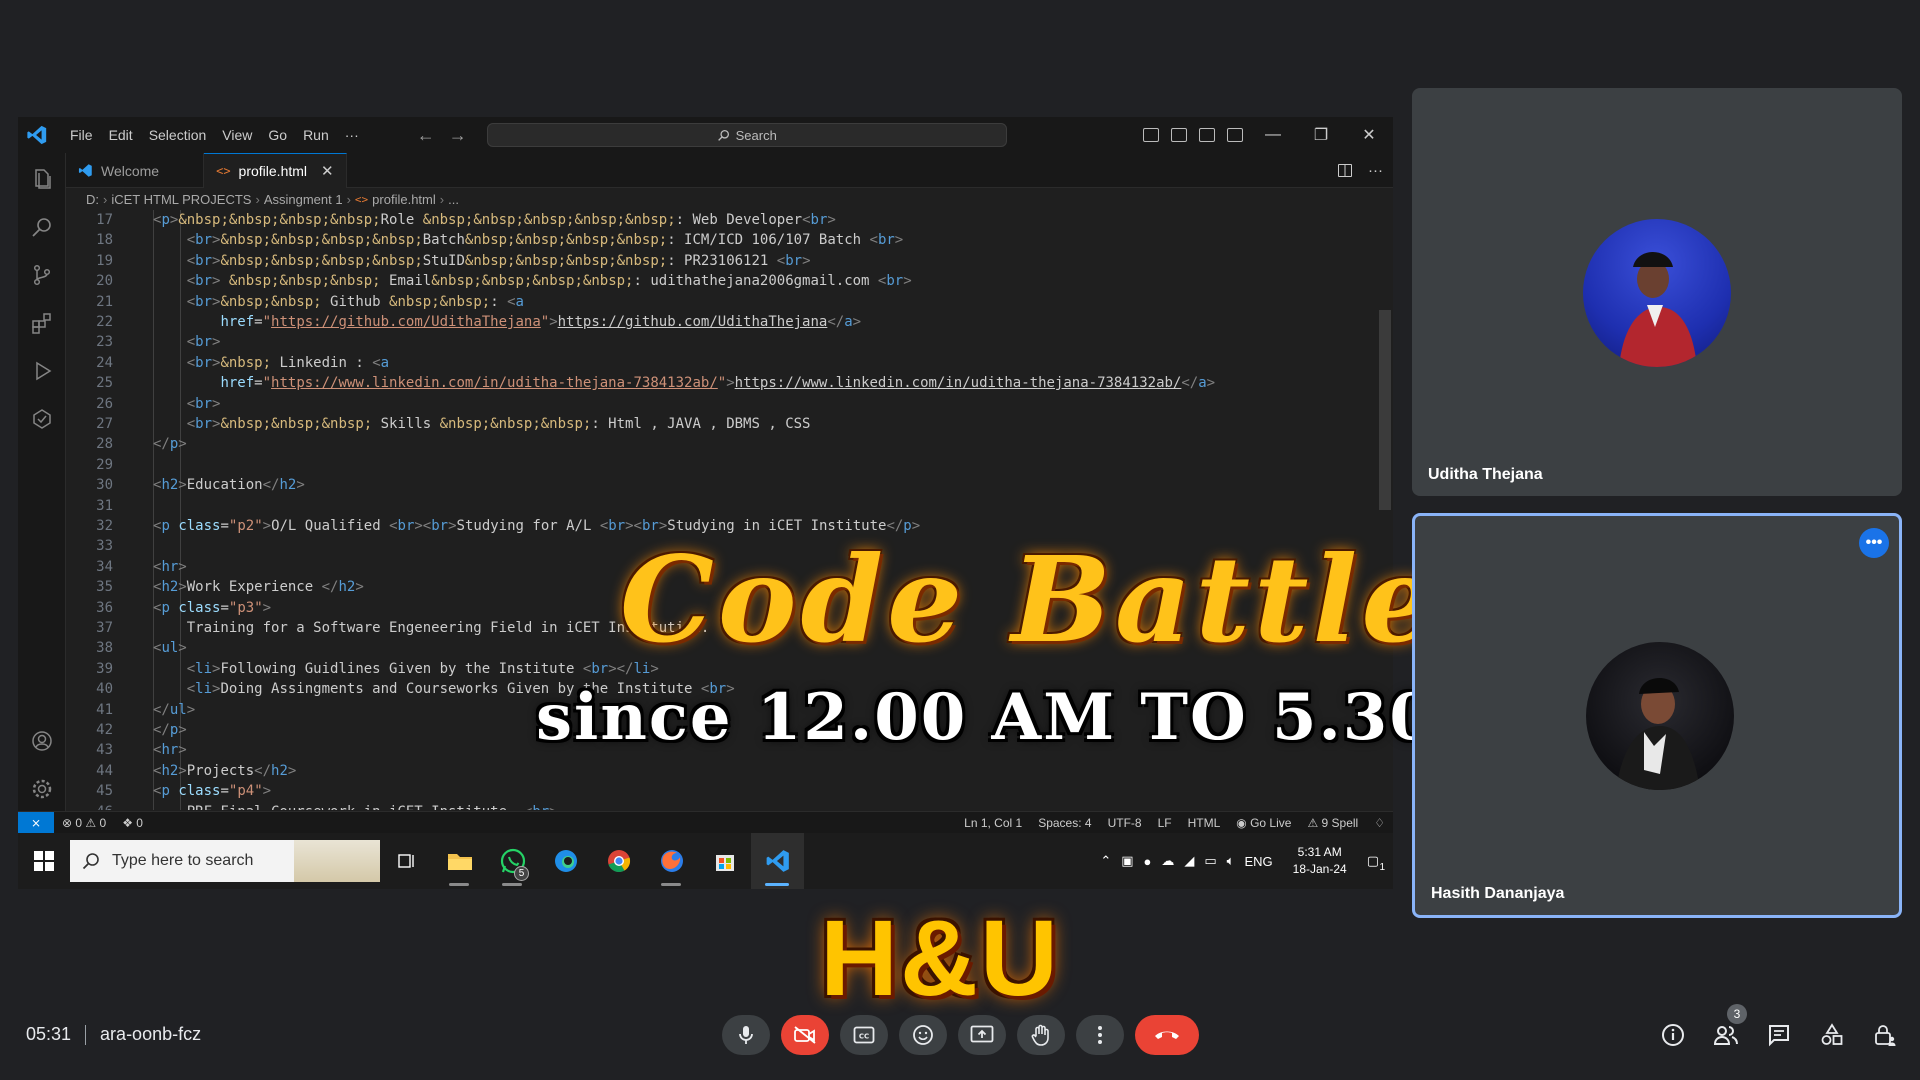 Image resolution: width=1920 pixels, height=1080 pixels. What do you see at coordinates (42, 789) in the screenshot?
I see `gear-icon` at bounding box center [42, 789].